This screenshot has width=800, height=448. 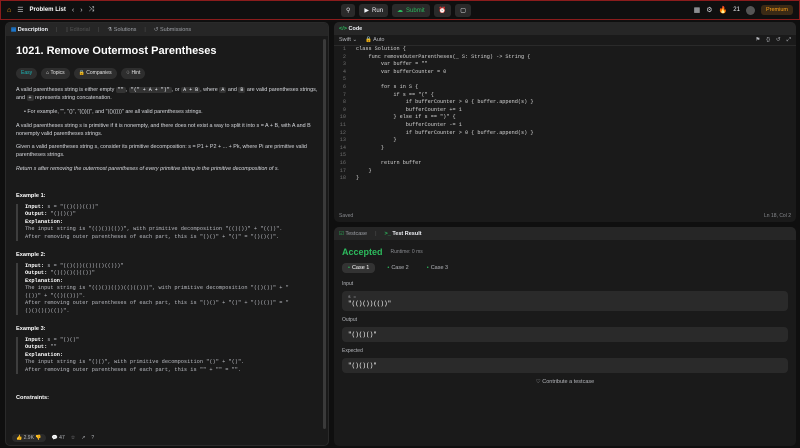 I want to click on cursor-position: Ln 18, Col 2, so click(x=777, y=216).